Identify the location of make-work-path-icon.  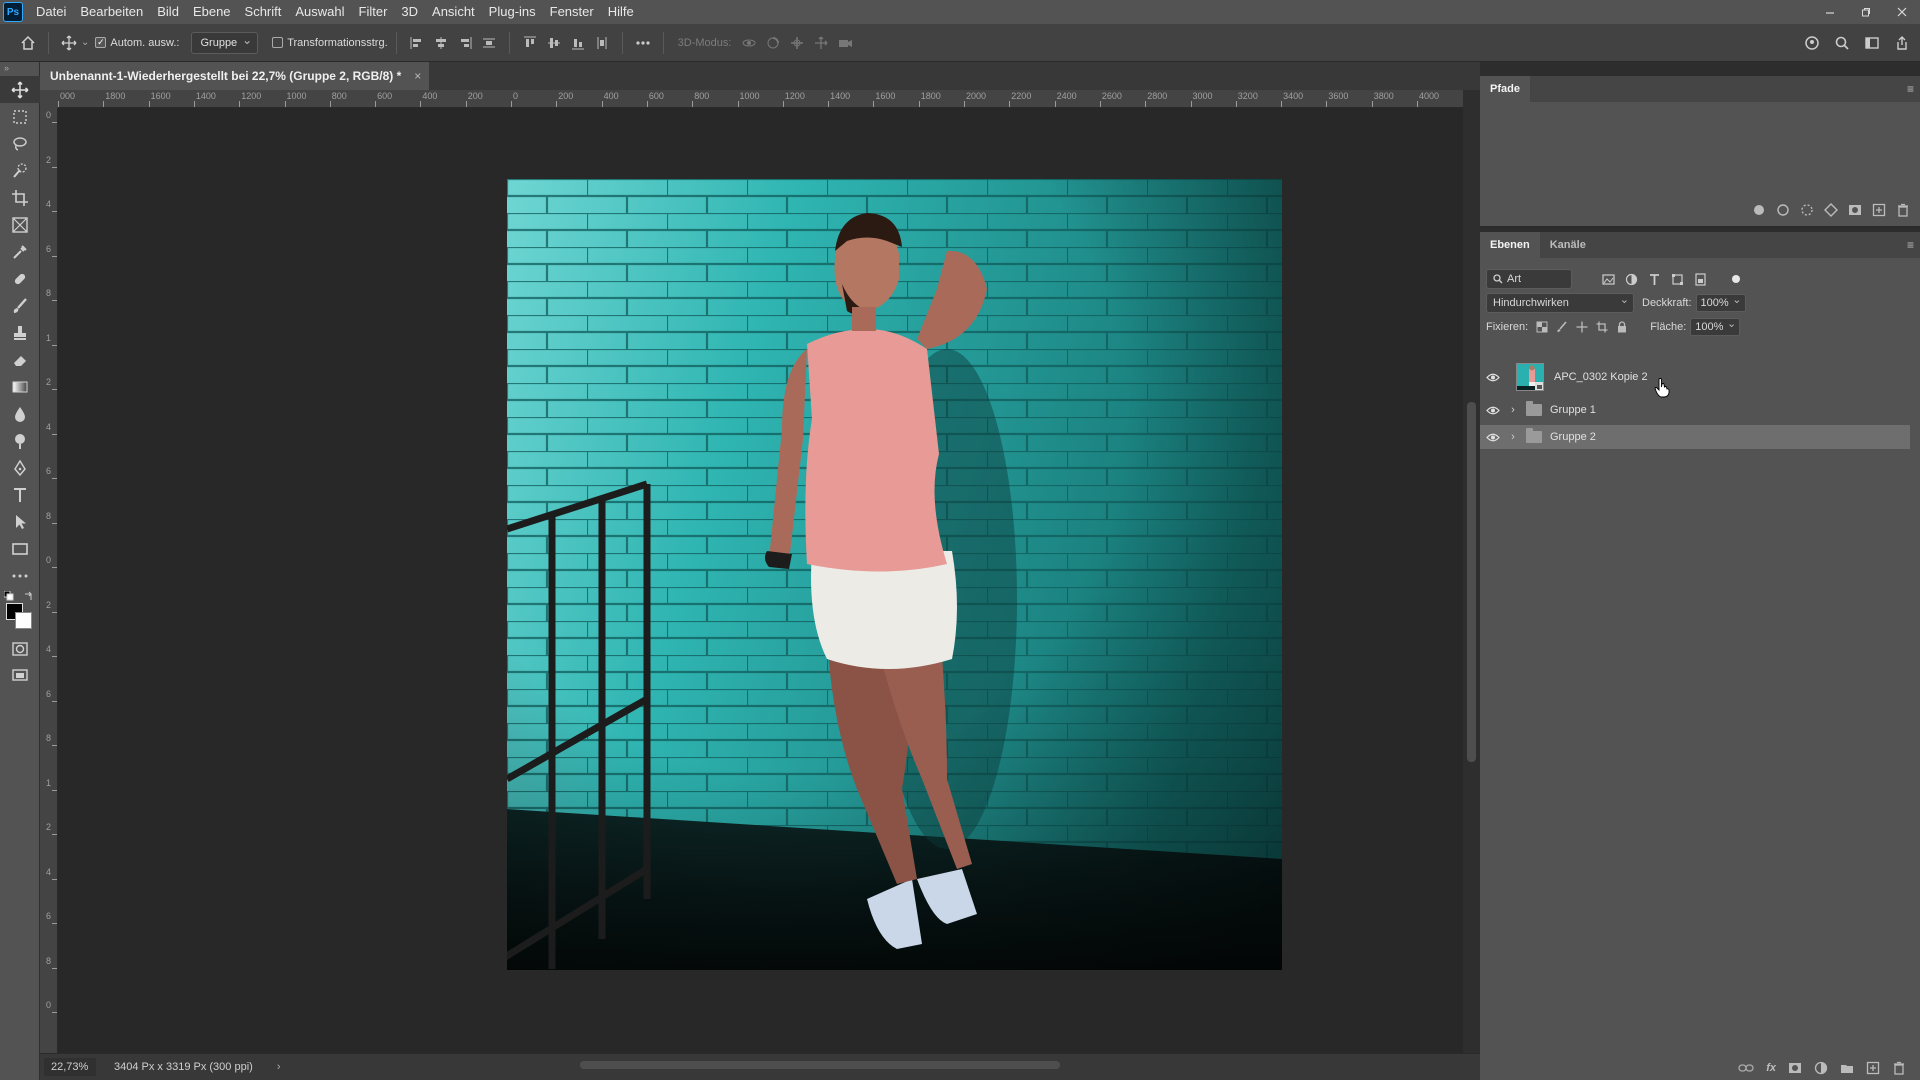
(1831, 210).